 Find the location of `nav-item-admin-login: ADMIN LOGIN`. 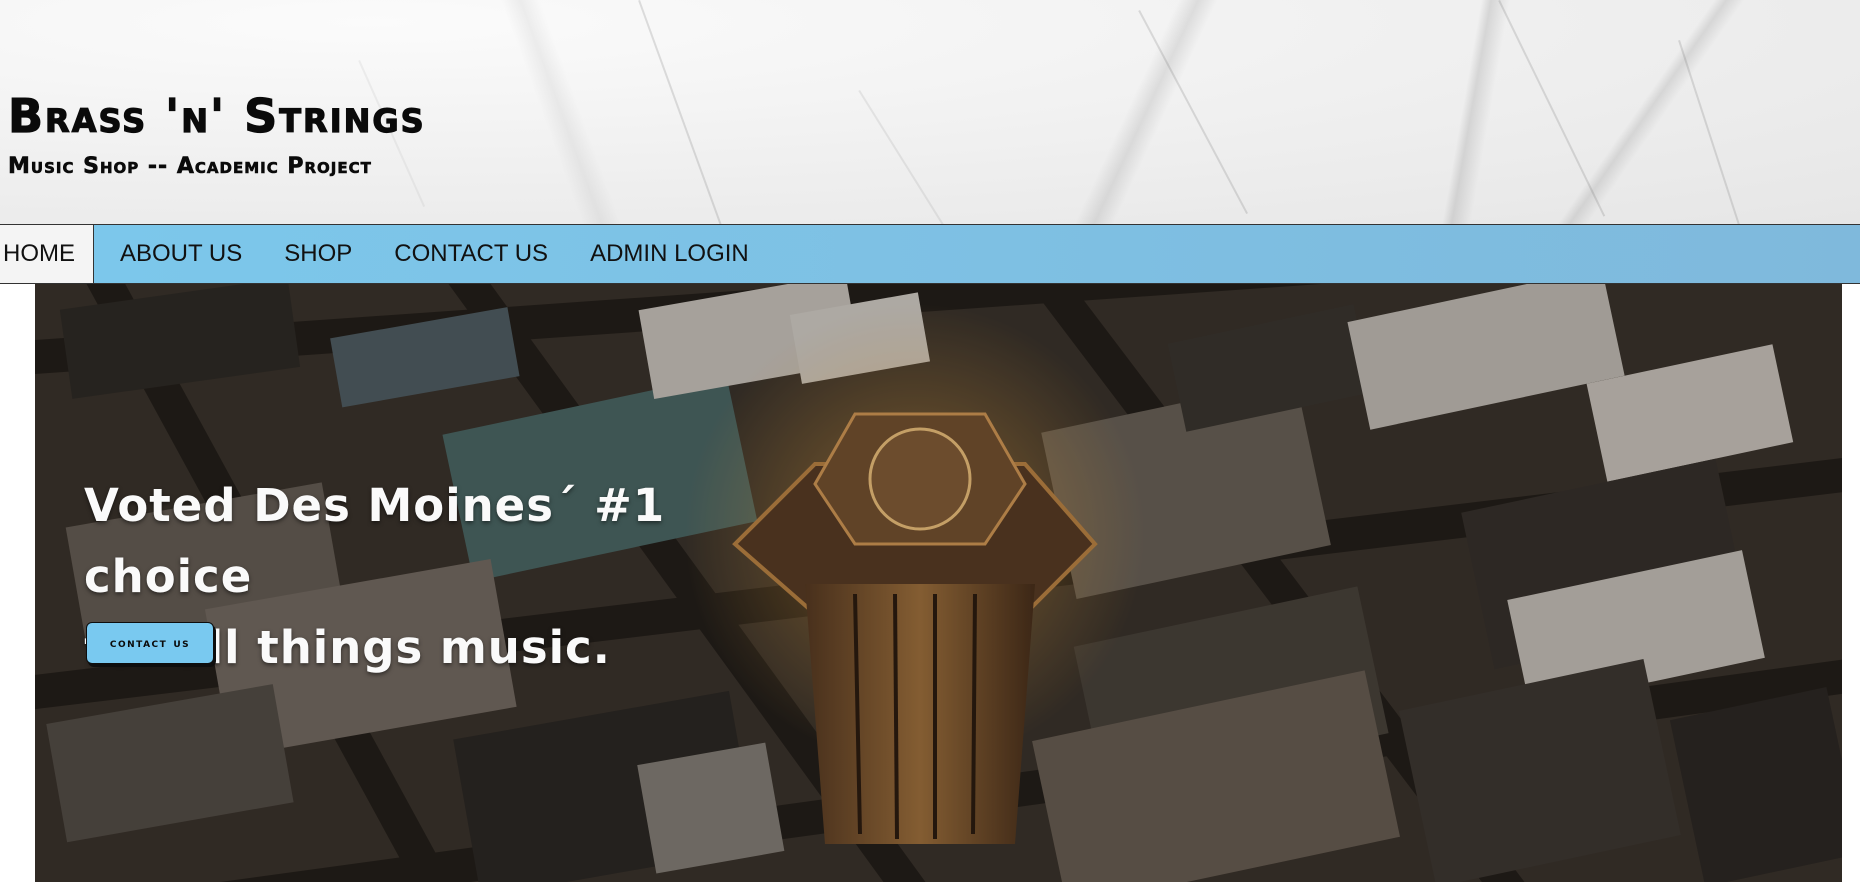

nav-item-admin-login: ADMIN LOGIN is located at coordinates (669, 254).